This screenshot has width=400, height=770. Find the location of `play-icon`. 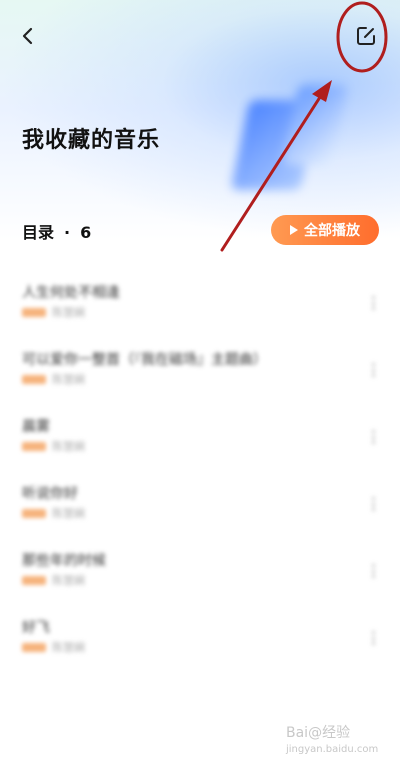

play-icon is located at coordinates (294, 230).